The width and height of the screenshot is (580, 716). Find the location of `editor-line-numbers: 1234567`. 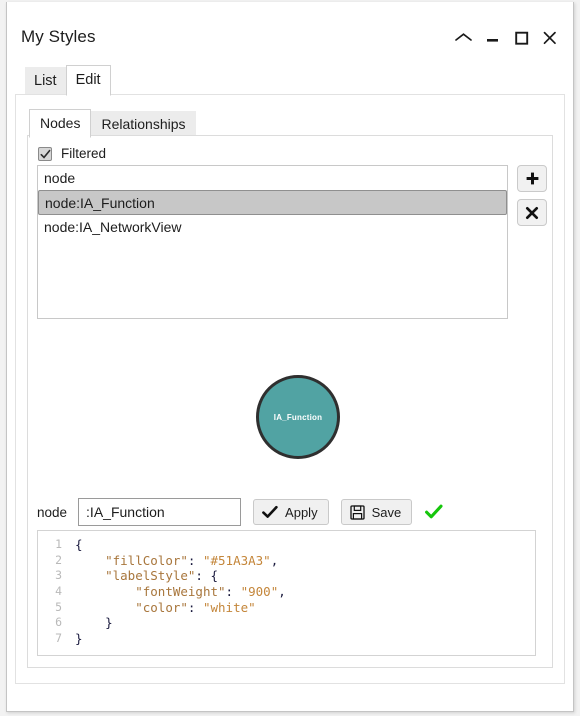

editor-line-numbers: 1234567 is located at coordinates (51, 593).